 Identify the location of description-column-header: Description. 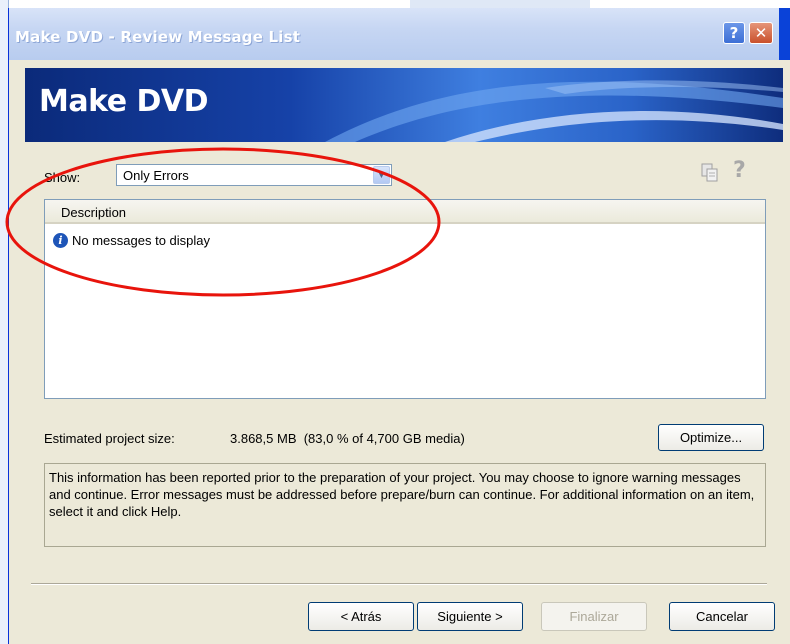
(94, 212).